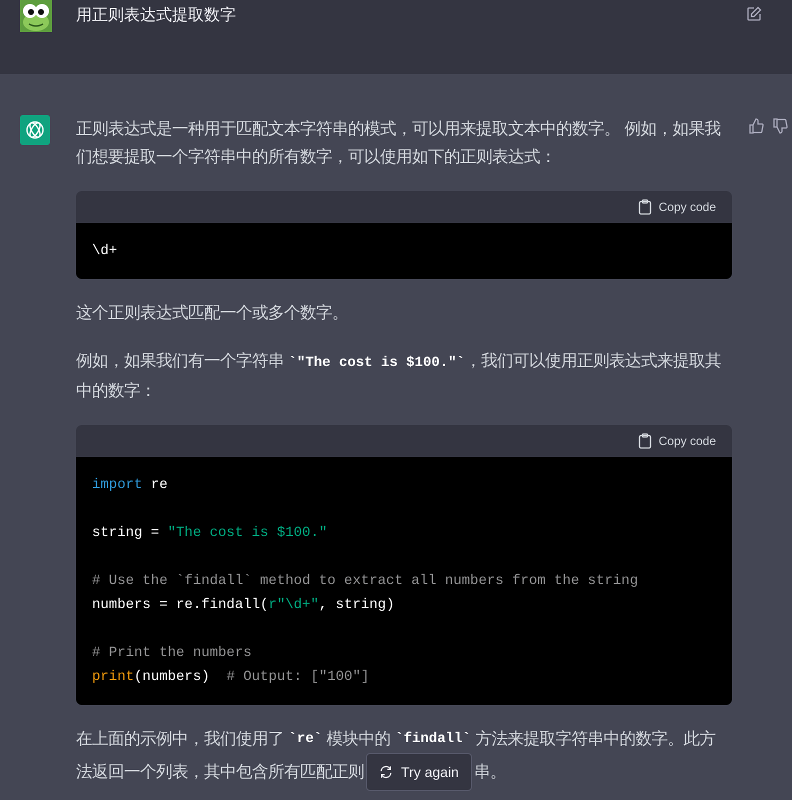 The height and width of the screenshot is (800, 792). Describe the element at coordinates (754, 14) in the screenshot. I see `edit-icon` at that location.